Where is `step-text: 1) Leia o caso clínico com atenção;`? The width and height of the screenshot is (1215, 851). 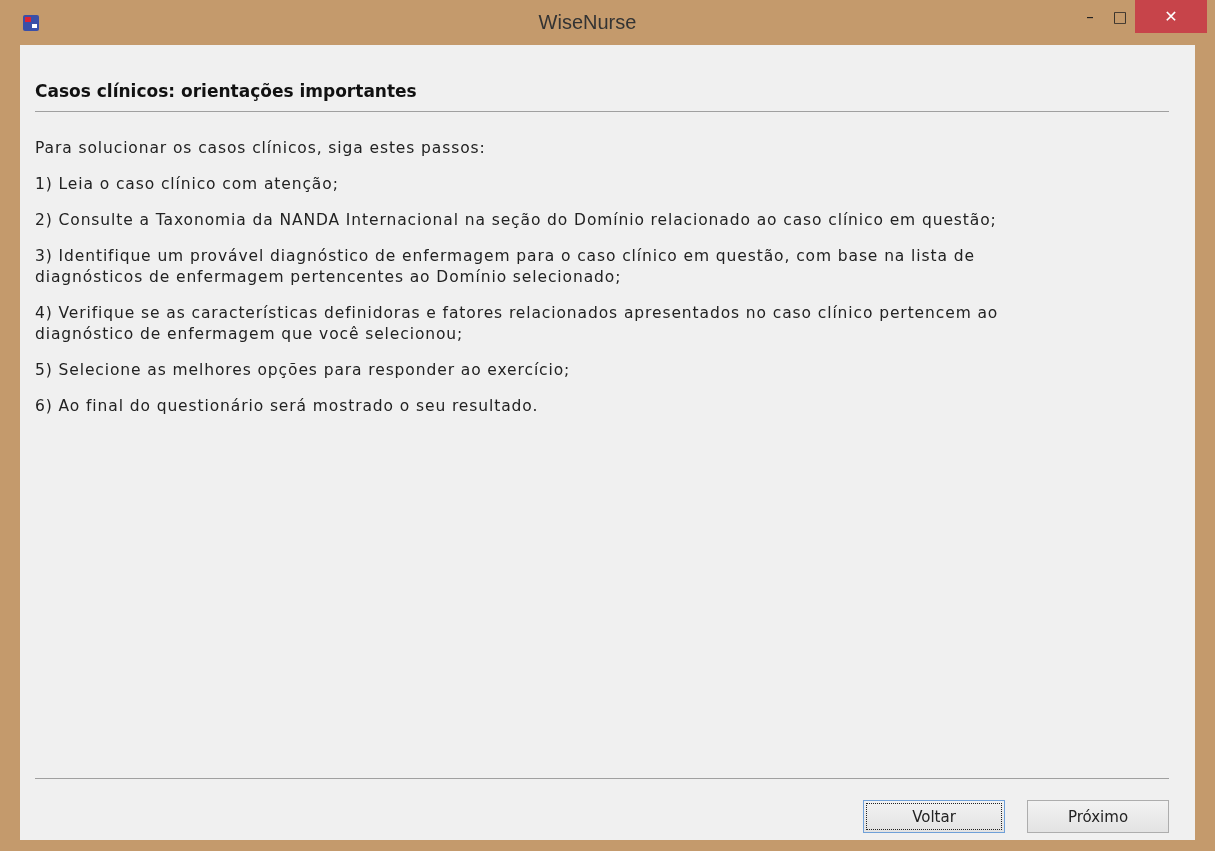 step-text: 1) Leia o caso clínico com atenção; is located at coordinates (187, 184).